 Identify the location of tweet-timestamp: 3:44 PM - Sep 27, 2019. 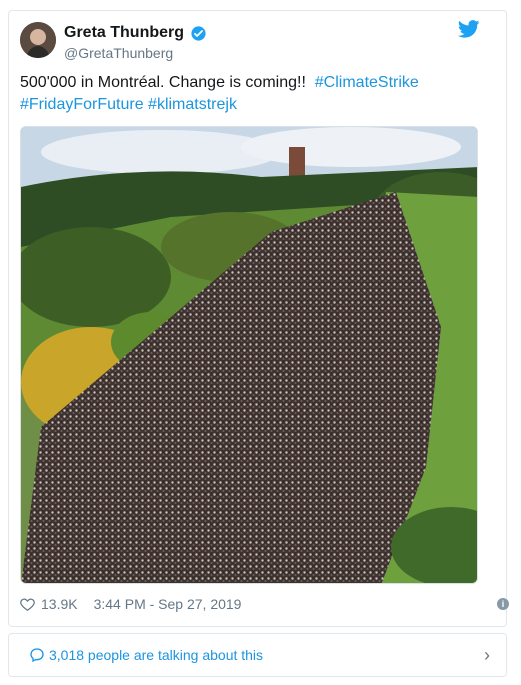
(168, 604).